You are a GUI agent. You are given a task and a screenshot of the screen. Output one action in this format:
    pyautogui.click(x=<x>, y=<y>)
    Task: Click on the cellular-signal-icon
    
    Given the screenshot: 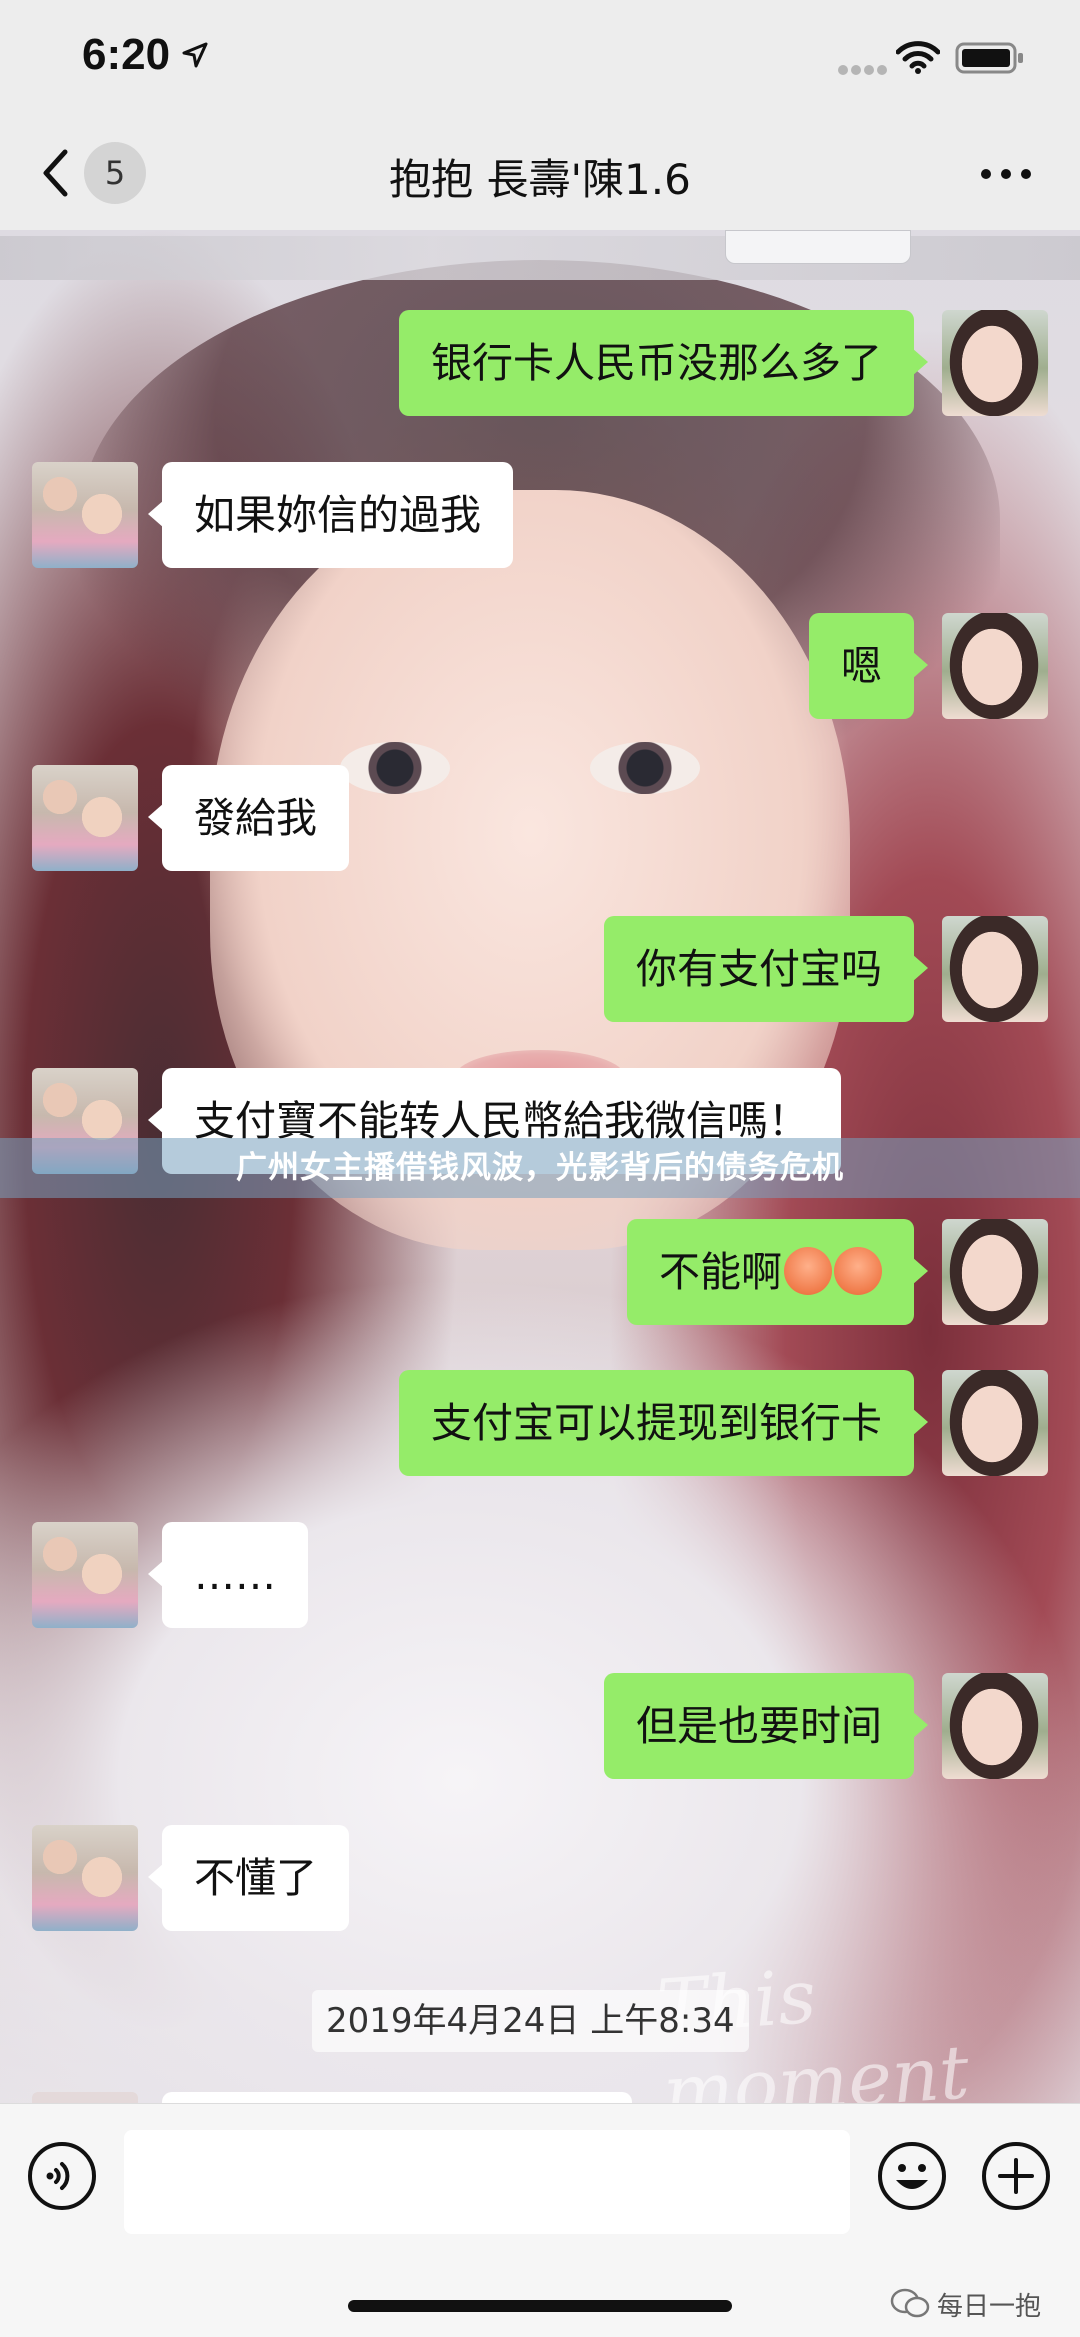 What is the action you would take?
    pyautogui.click(x=862, y=70)
    